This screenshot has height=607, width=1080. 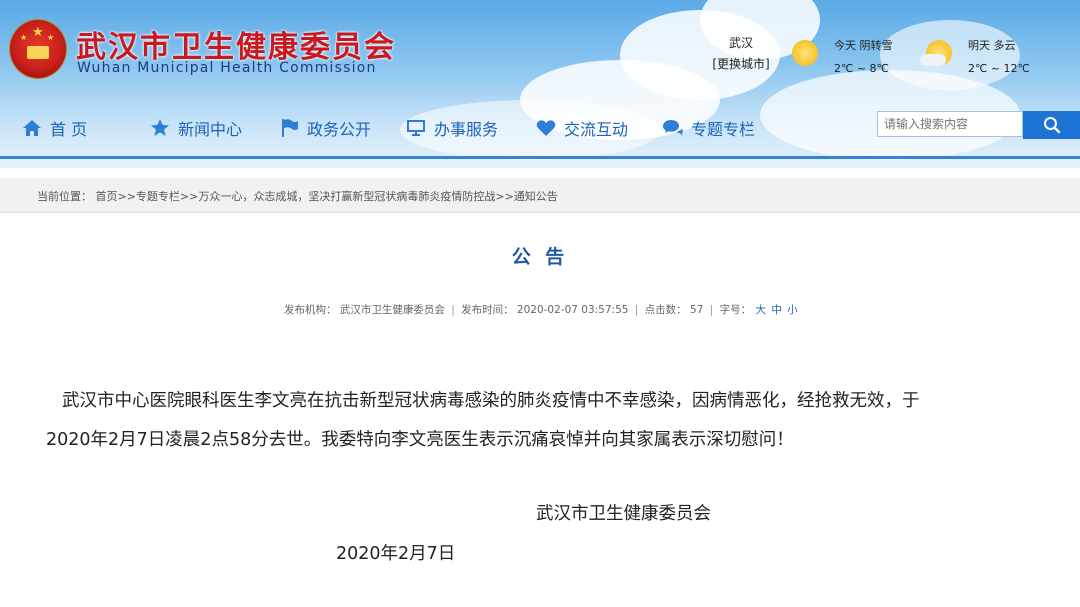 I want to click on star-icon, so click(x=160, y=127).